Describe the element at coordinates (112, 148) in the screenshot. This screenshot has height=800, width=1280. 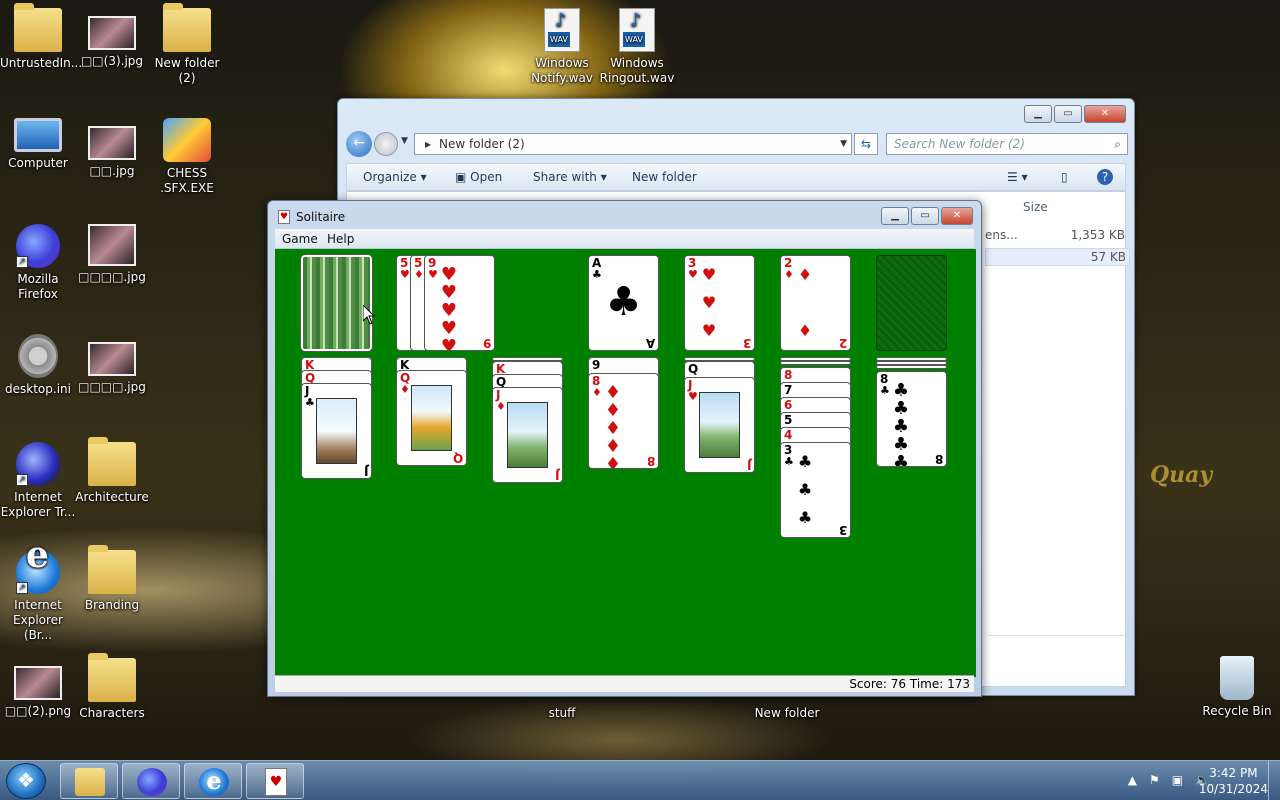
I see `desktop-icon-image: □□.jpg` at that location.